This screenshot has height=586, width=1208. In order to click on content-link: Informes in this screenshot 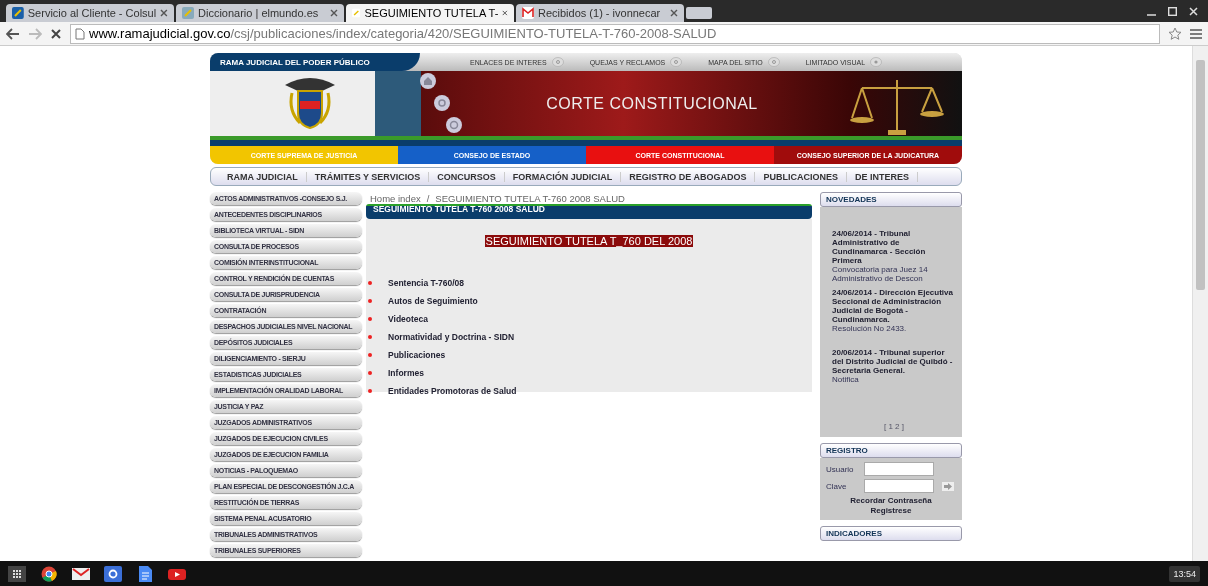, I will do `click(406, 372)`.